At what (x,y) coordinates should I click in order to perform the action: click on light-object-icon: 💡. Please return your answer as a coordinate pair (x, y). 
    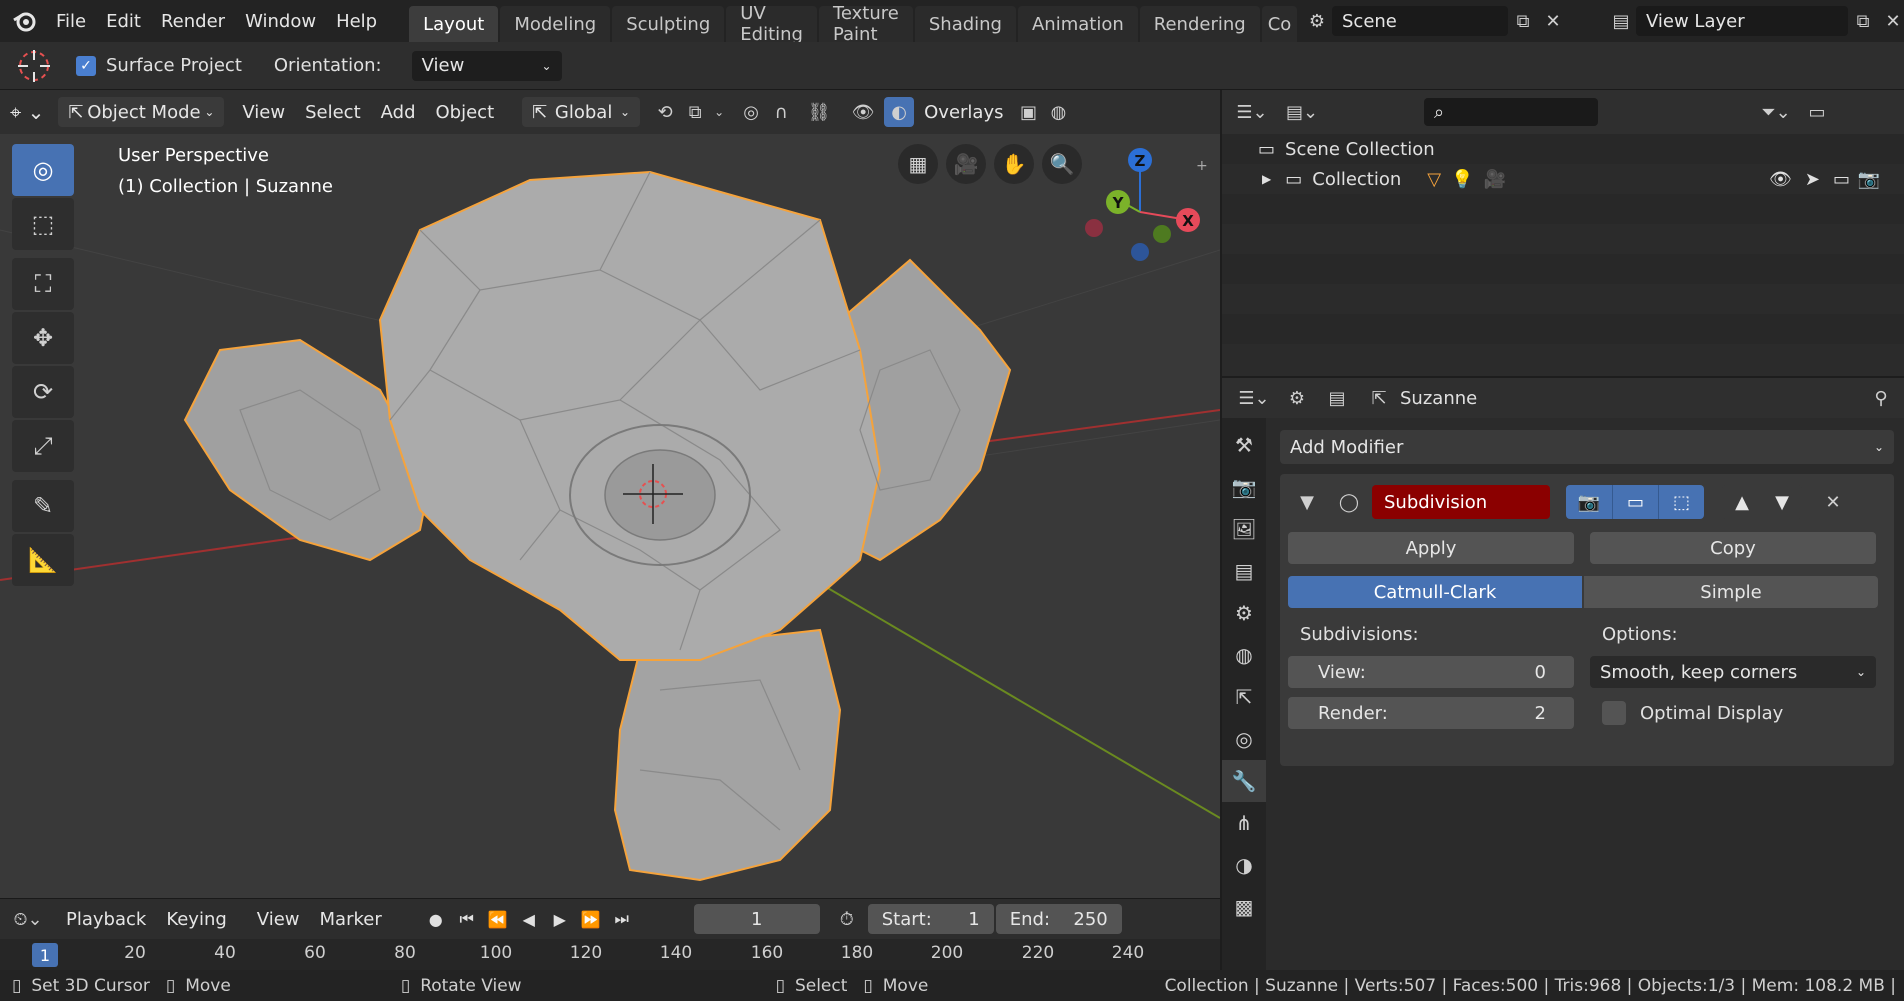
    Looking at the image, I should click on (1462, 179).